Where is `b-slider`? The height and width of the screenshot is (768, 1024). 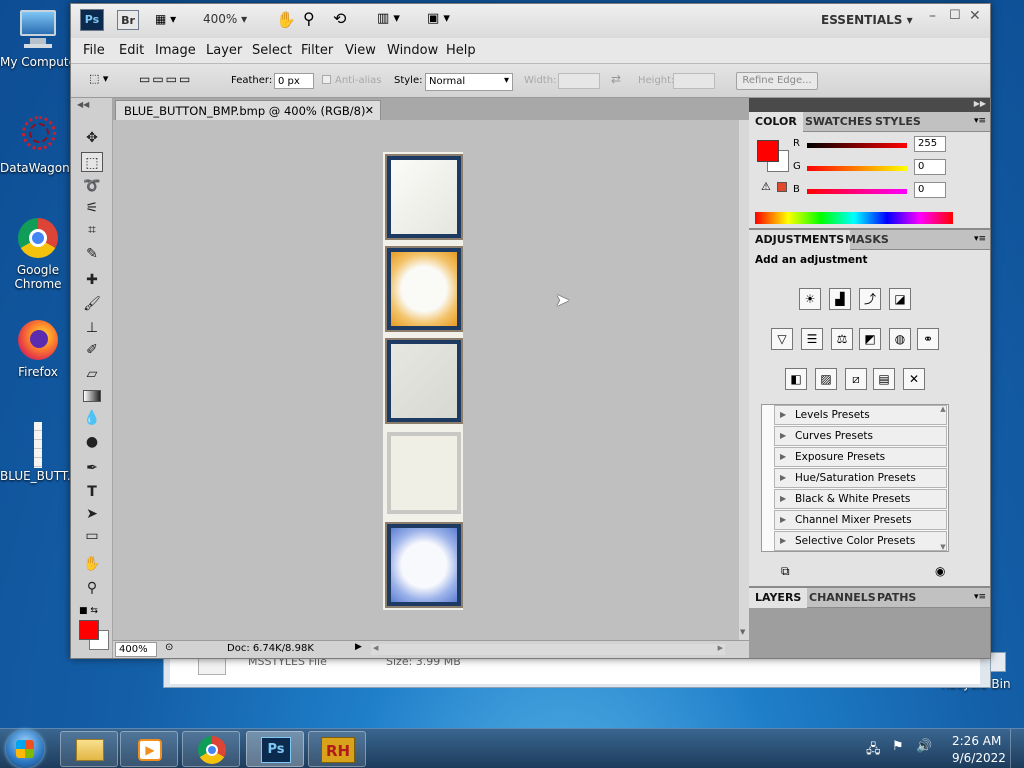 b-slider is located at coordinates (857, 191).